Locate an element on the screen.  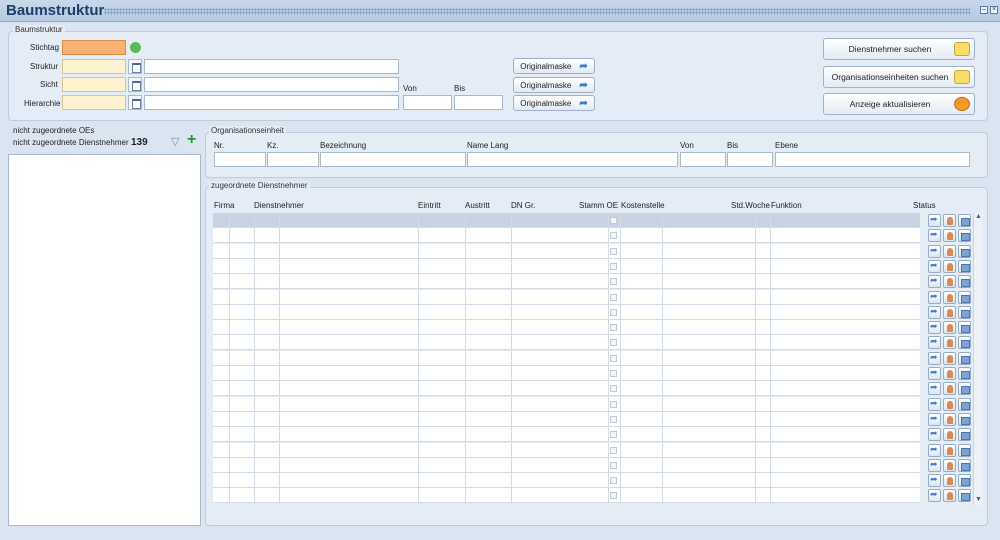
col-firma: Firma is located at coordinates (224, 205).